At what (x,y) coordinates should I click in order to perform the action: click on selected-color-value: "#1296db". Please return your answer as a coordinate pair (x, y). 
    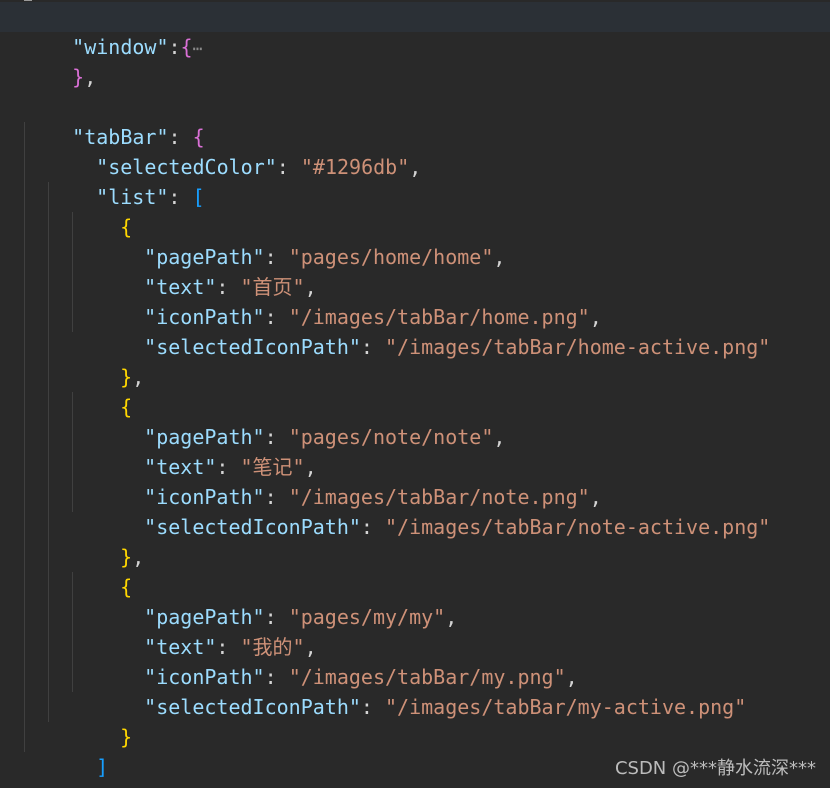
    Looking at the image, I should click on (355, 167).